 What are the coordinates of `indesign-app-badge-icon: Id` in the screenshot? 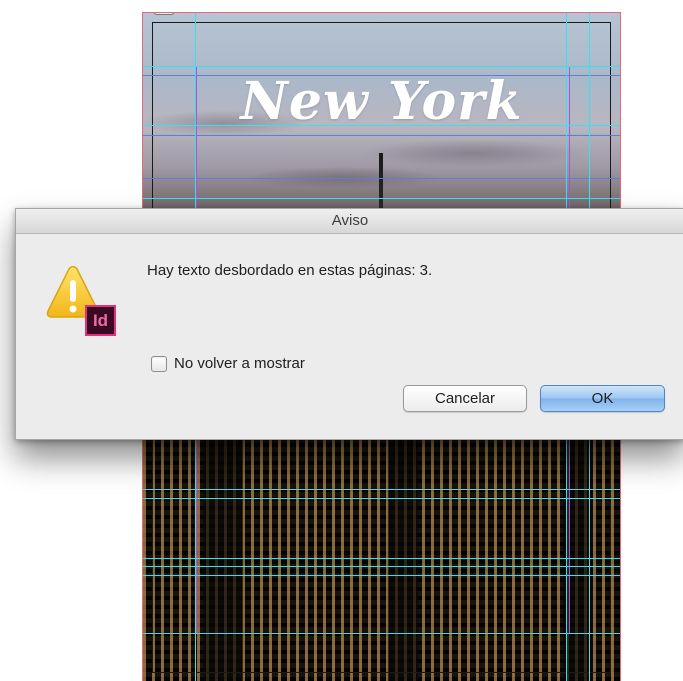 It's located at (100, 320).